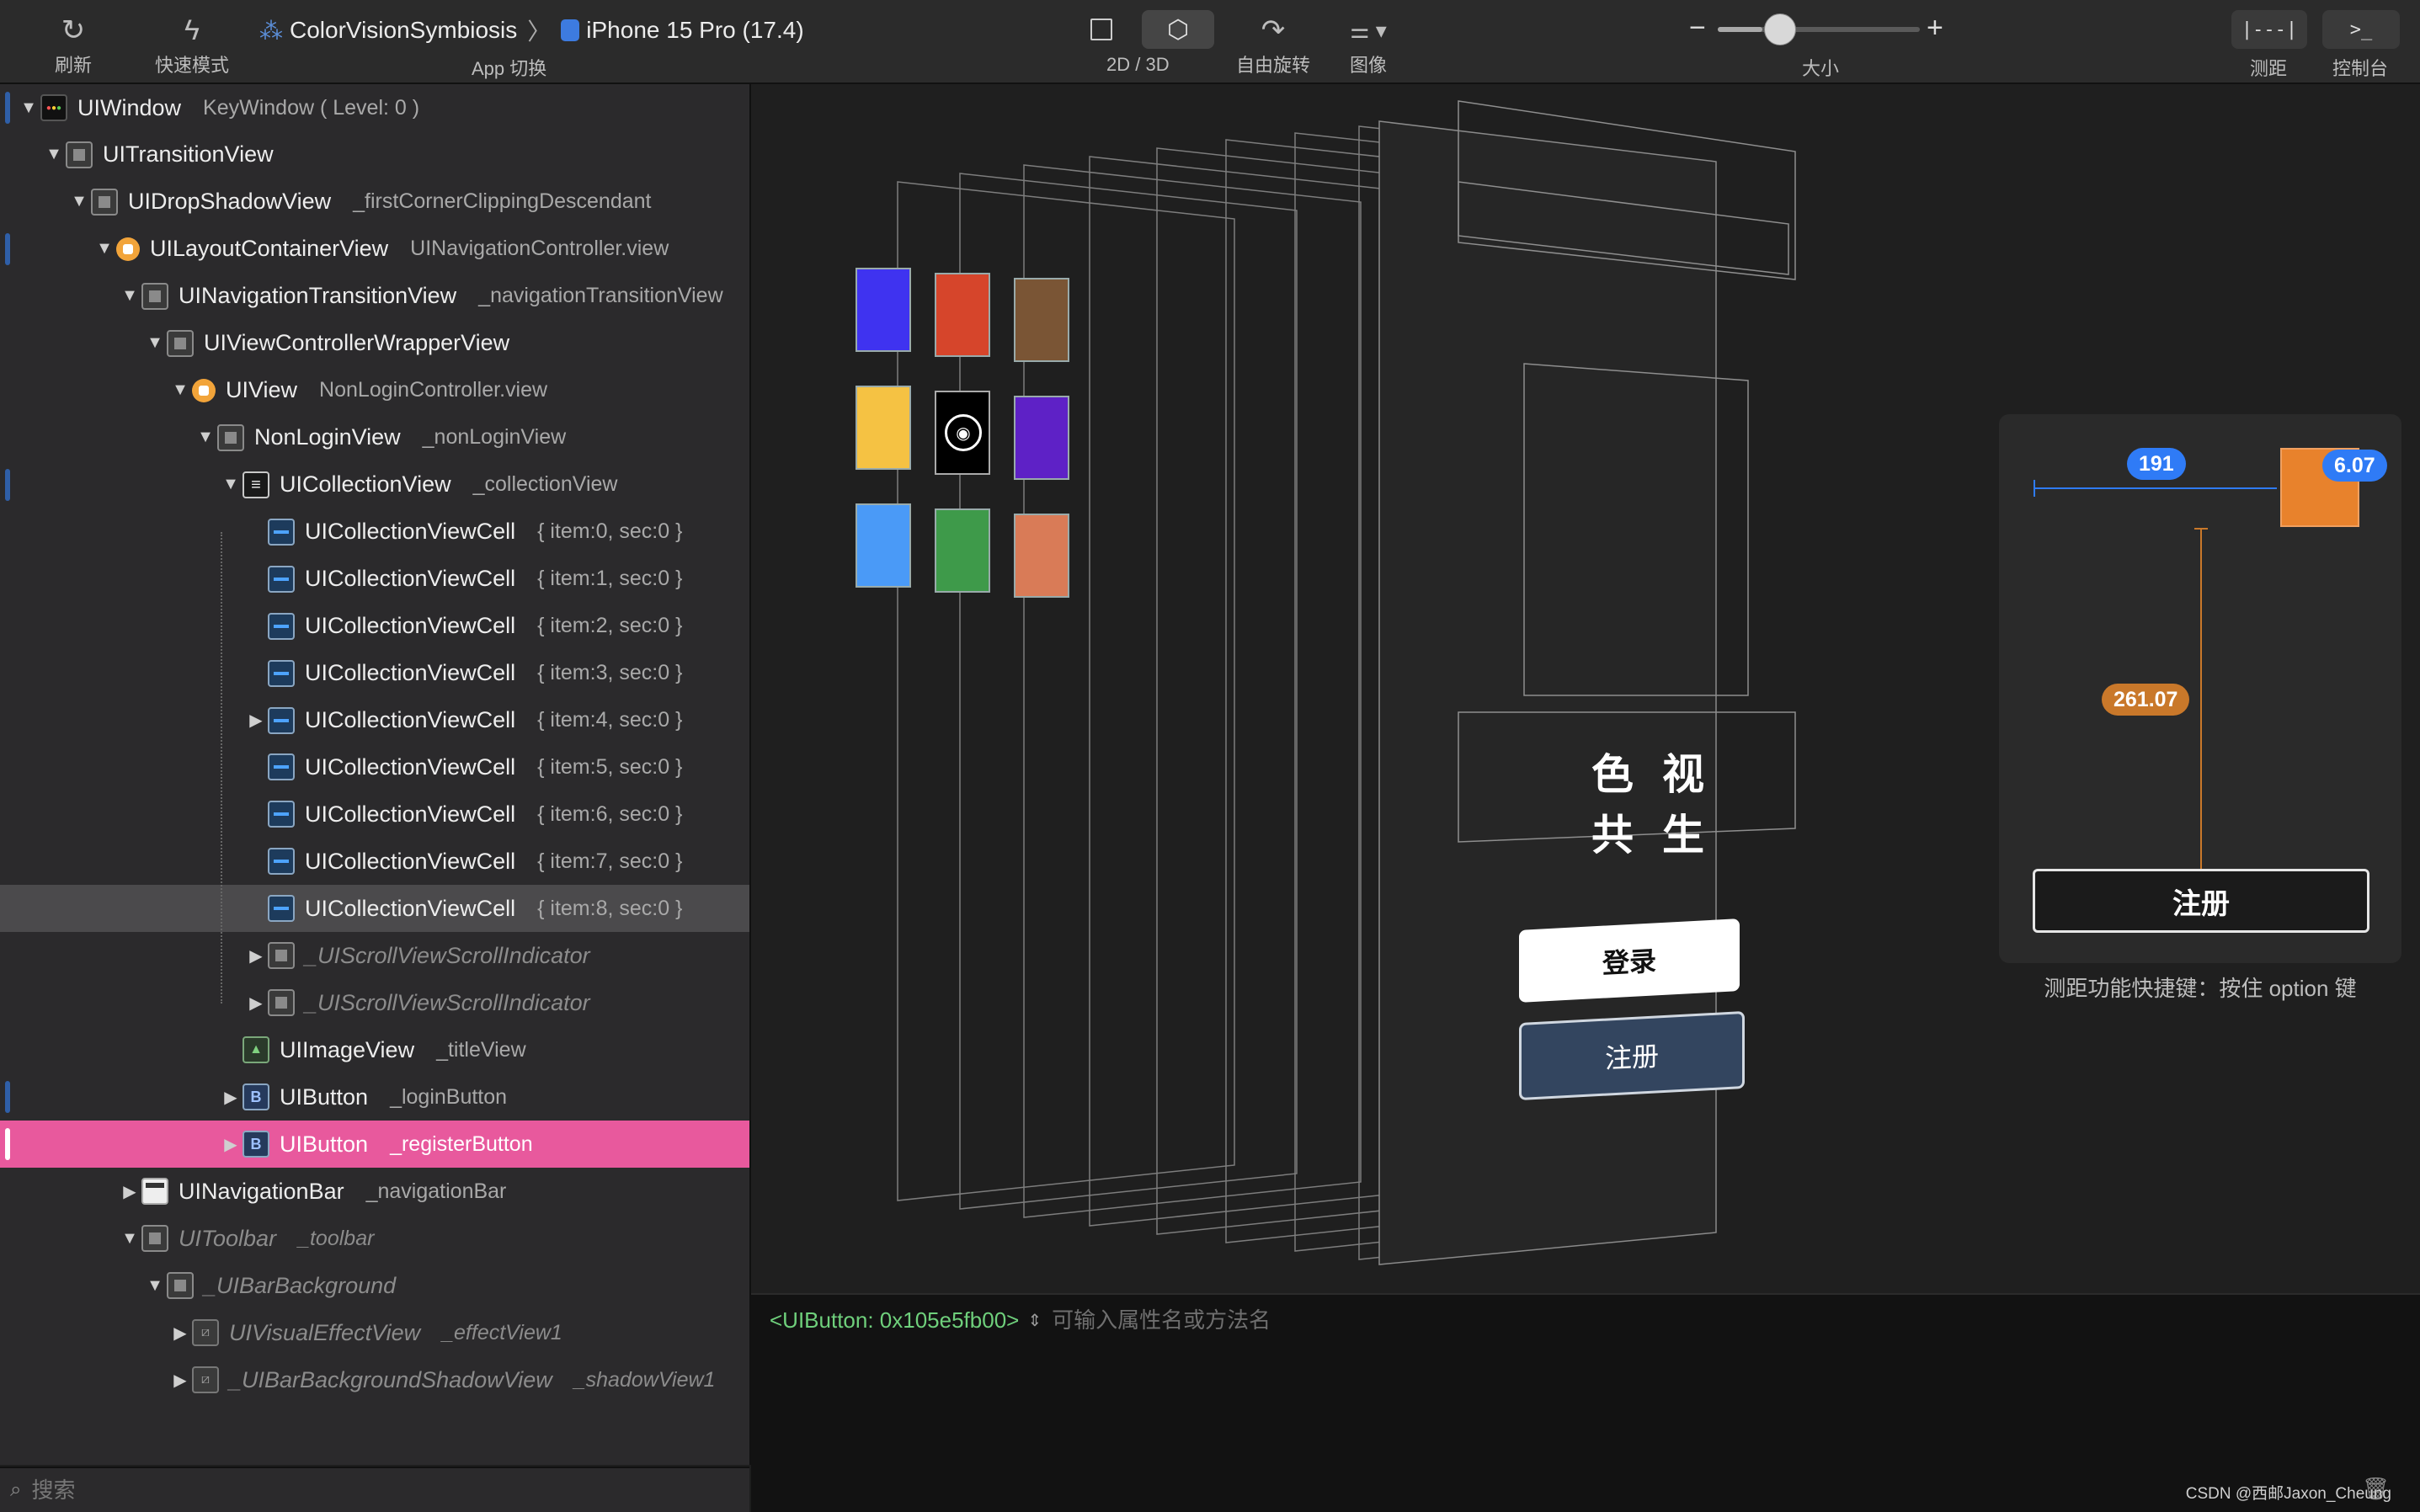 The width and height of the screenshot is (2420, 1512). I want to click on tree-row: UICollectionViewCell { item:2, sec:0 }, so click(375, 627).